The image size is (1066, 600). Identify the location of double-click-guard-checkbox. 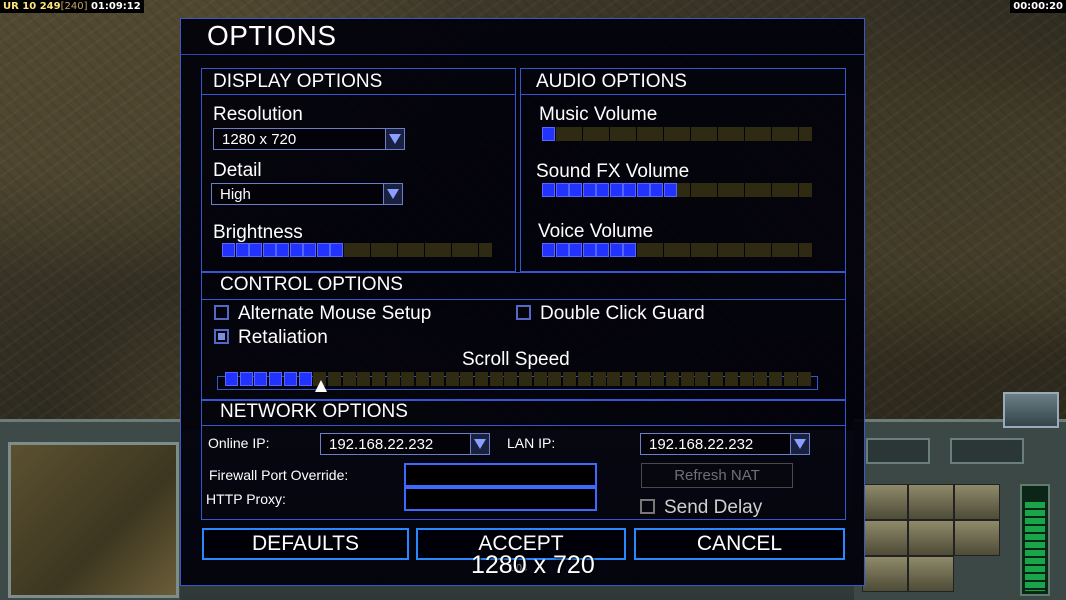
(523, 312).